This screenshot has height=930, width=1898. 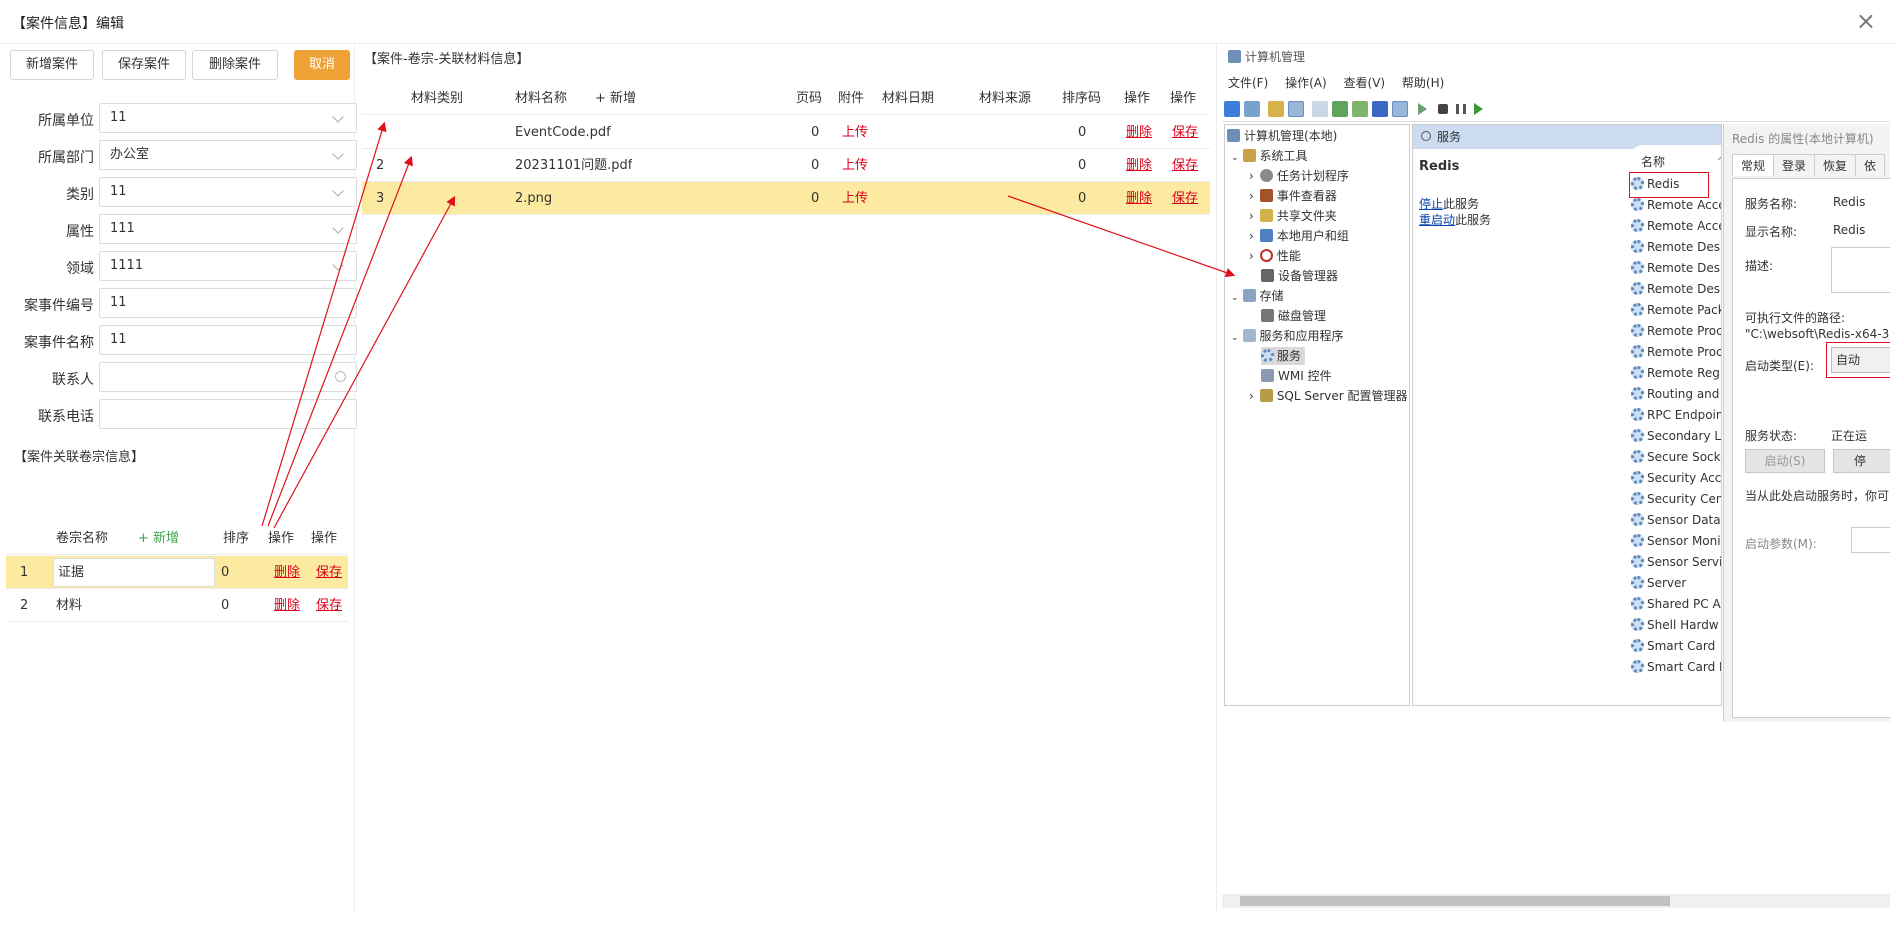 I want to click on pause-icon, so click(x=1461, y=109).